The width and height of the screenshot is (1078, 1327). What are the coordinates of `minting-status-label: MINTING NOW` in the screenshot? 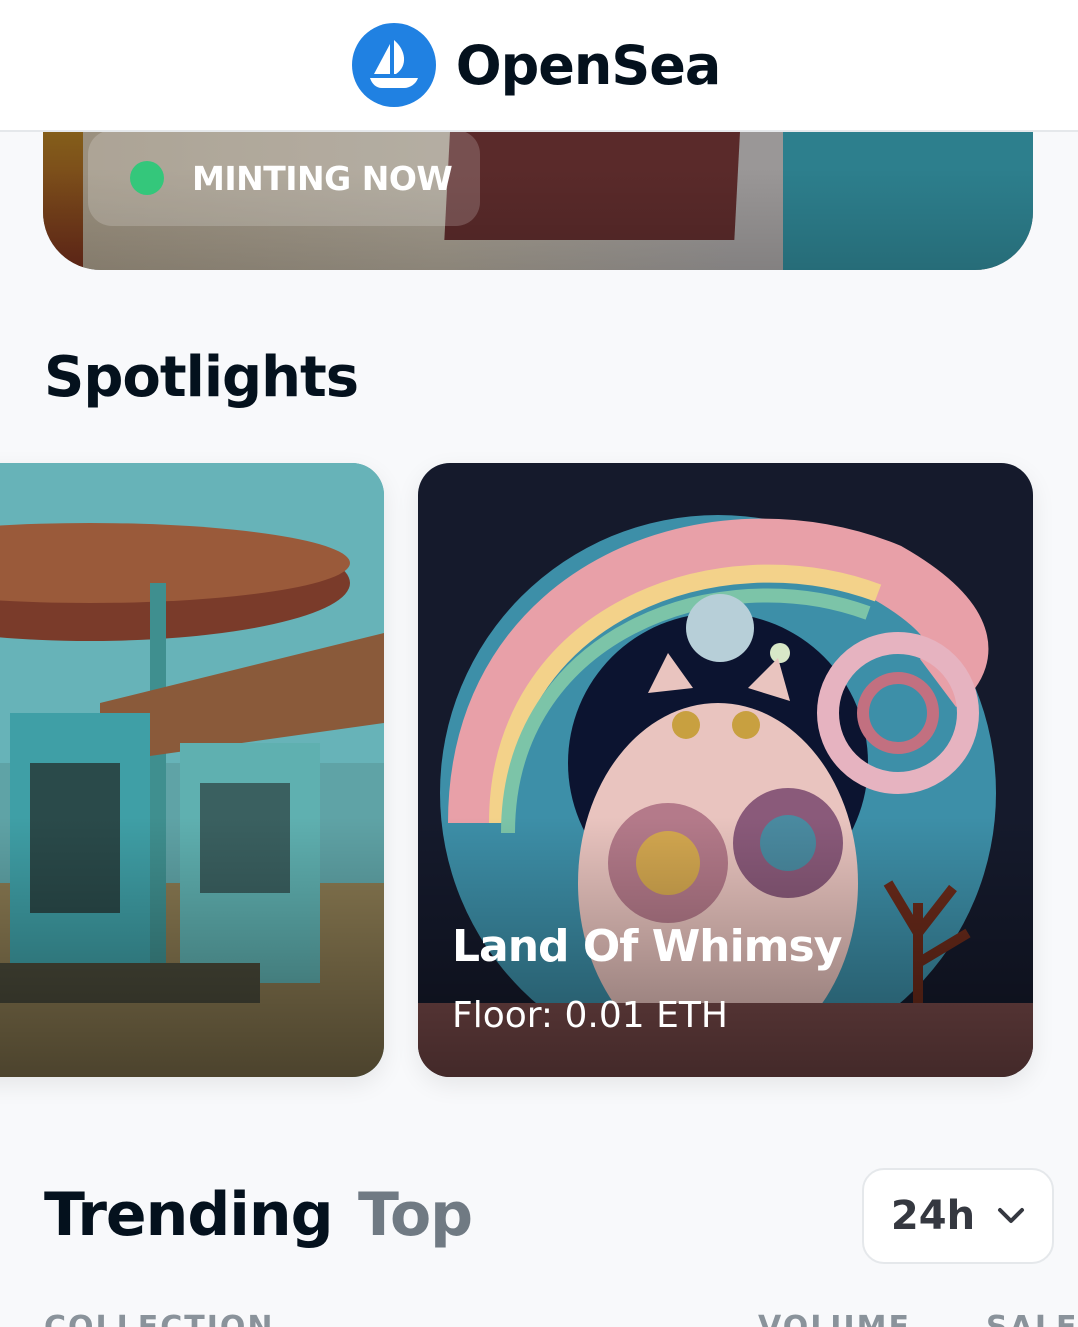 It's located at (322, 178).